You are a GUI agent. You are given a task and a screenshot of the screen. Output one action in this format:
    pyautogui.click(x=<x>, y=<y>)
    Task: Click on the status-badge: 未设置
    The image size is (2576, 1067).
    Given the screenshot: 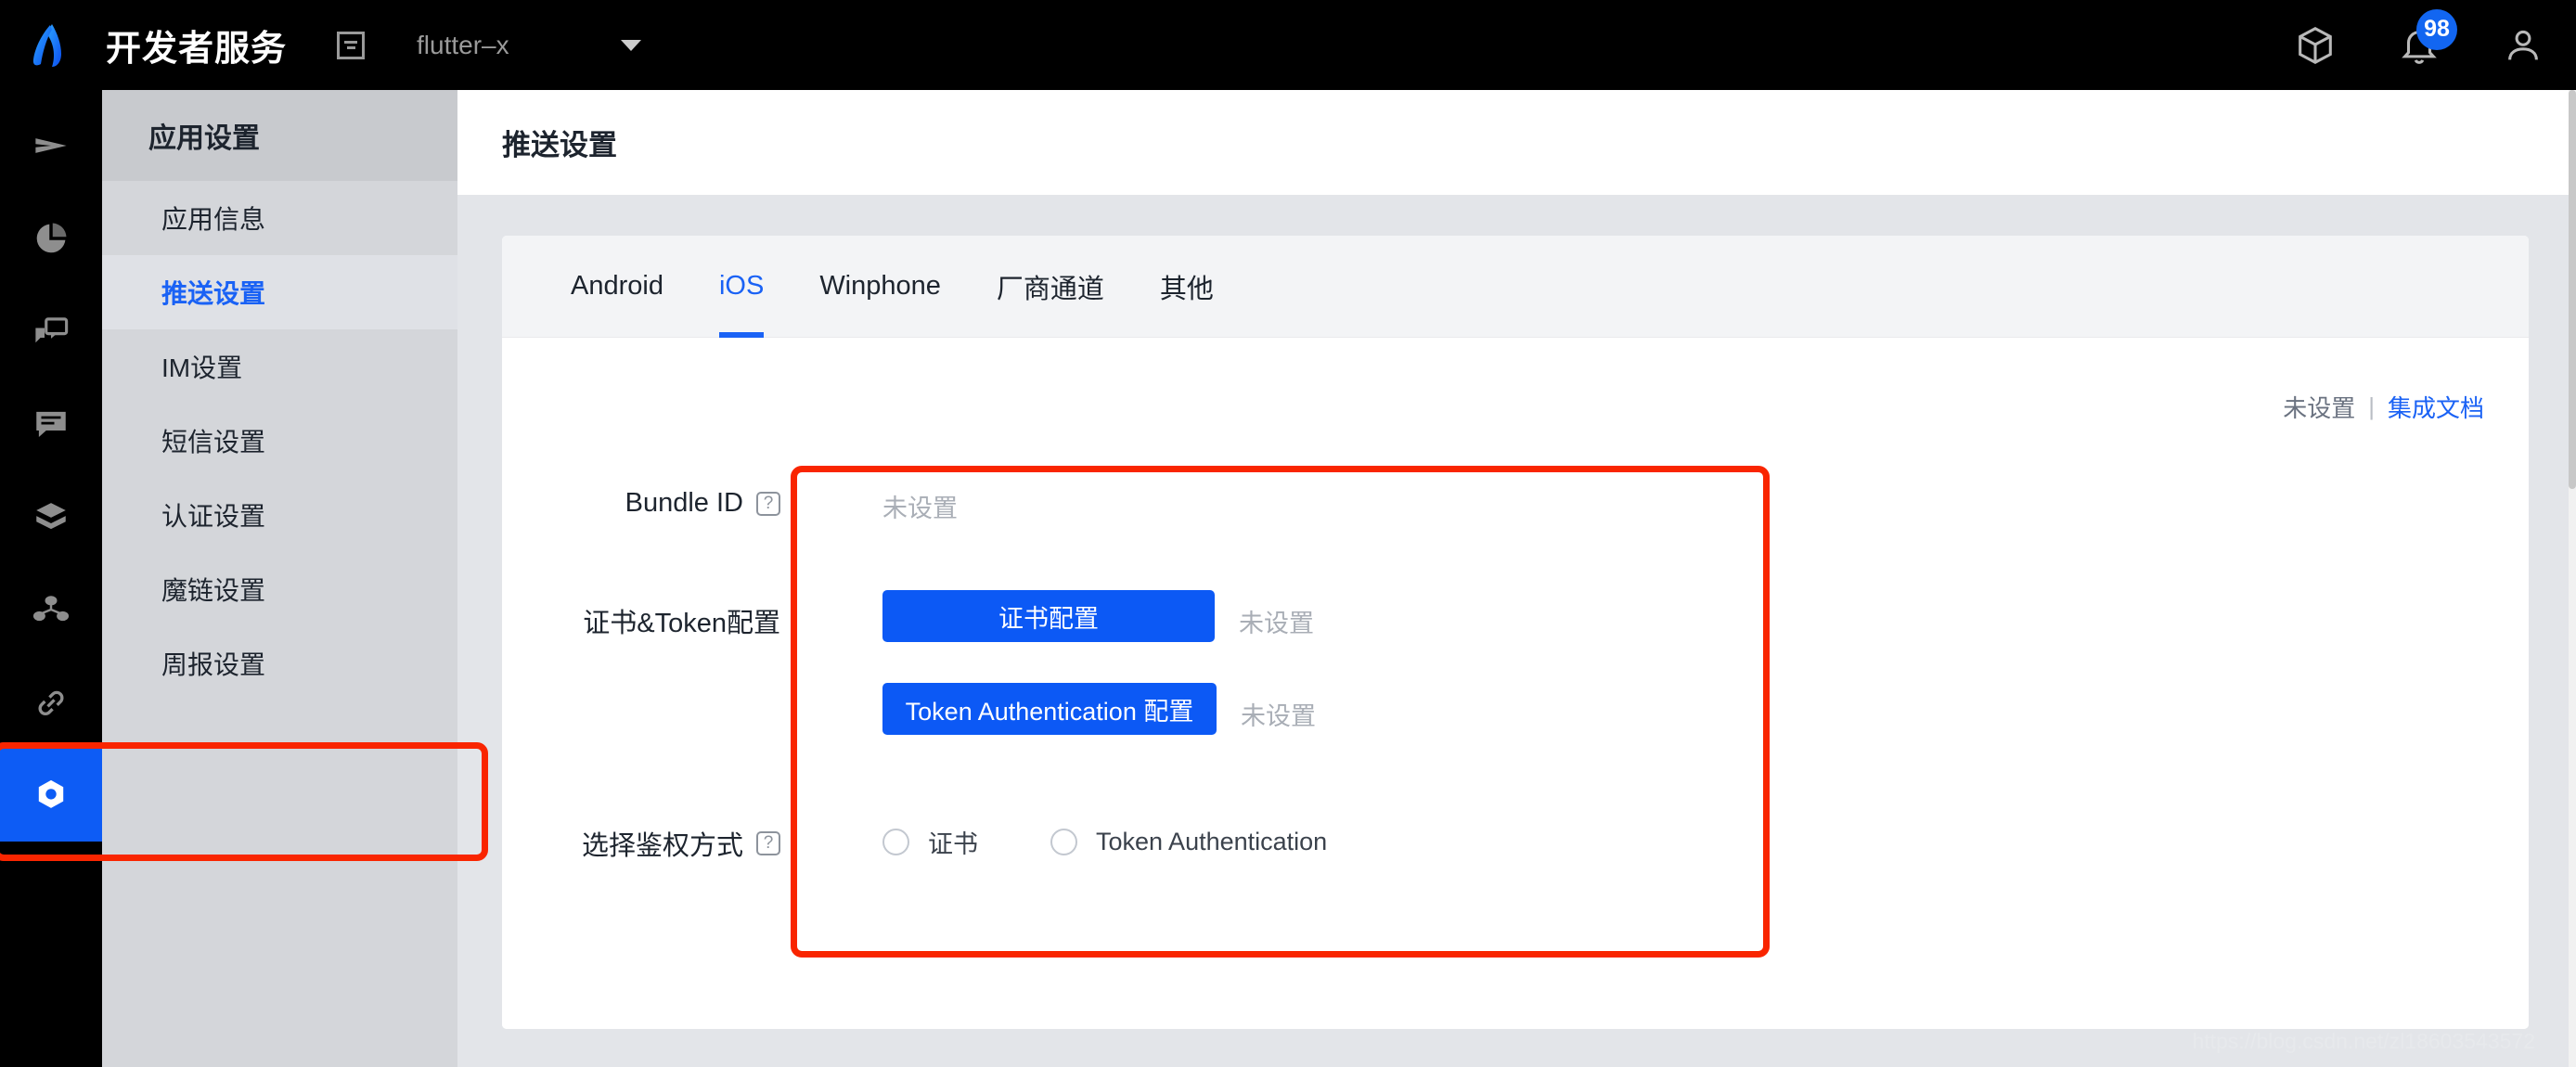 What is the action you would take?
    pyautogui.click(x=2319, y=408)
    